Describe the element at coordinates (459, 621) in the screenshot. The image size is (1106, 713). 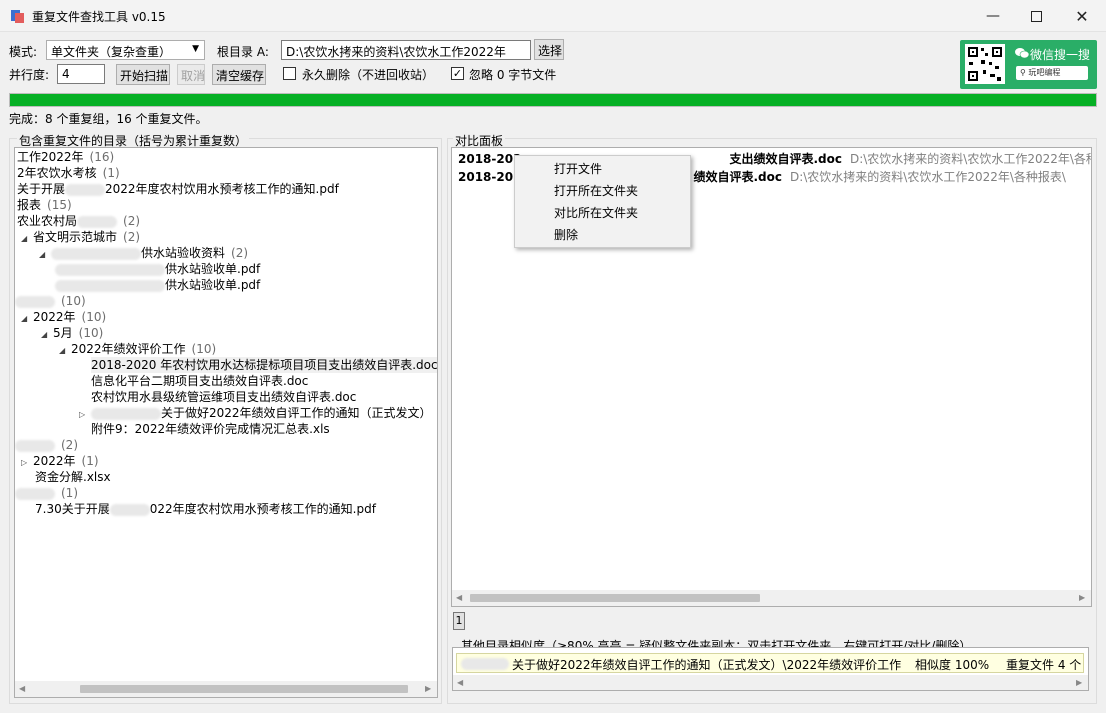
I see `page-button: 1` at that location.